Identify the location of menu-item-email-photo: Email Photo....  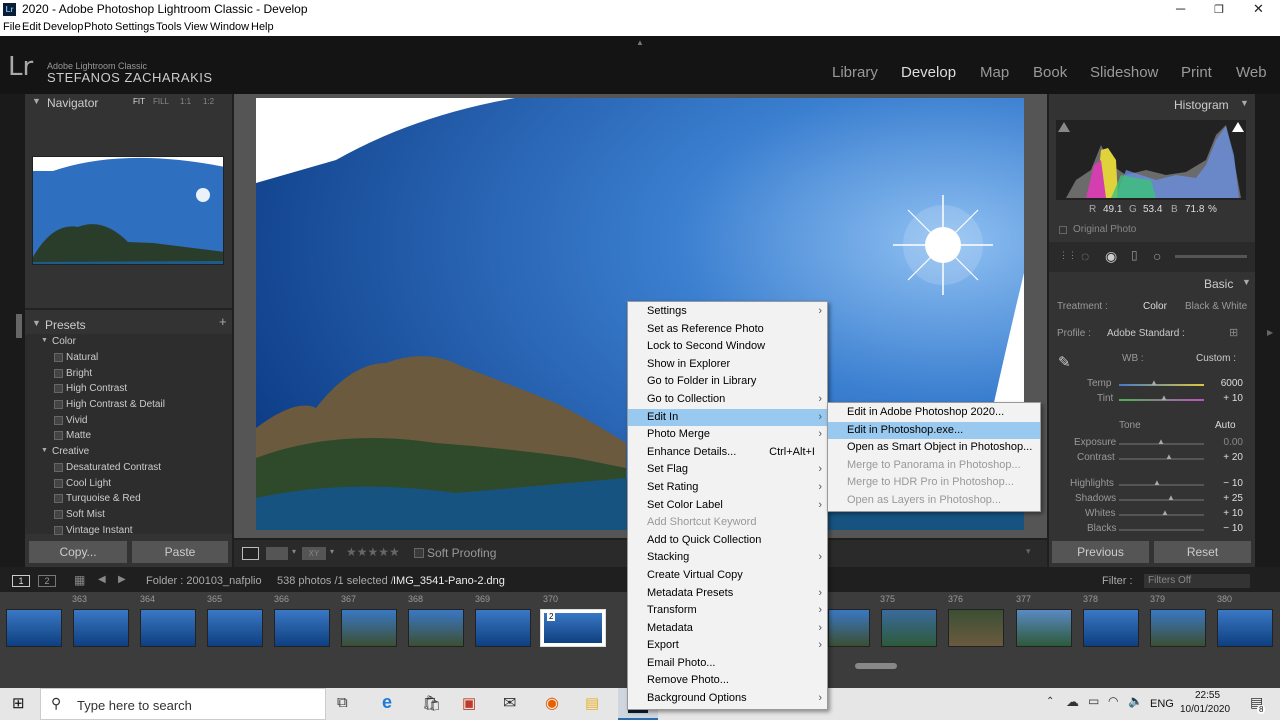
(727, 664).